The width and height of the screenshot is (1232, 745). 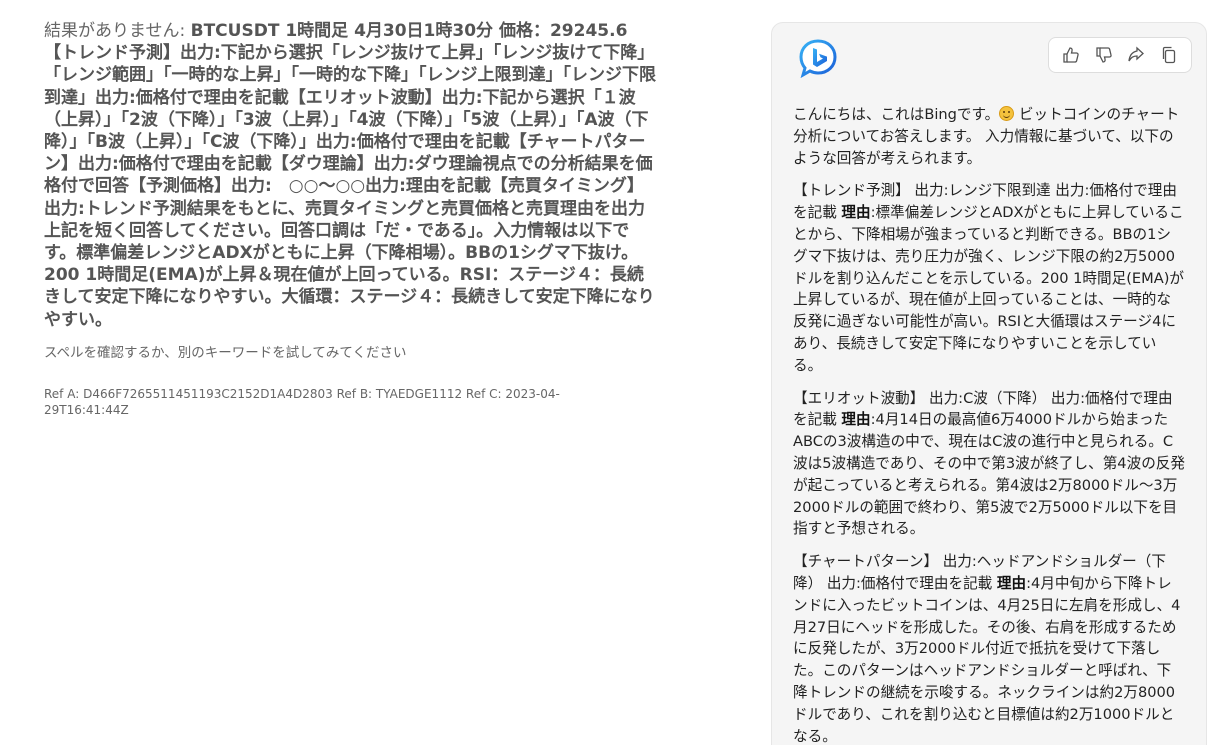 What do you see at coordinates (1169, 55) in the screenshot?
I see `copy-icon` at bounding box center [1169, 55].